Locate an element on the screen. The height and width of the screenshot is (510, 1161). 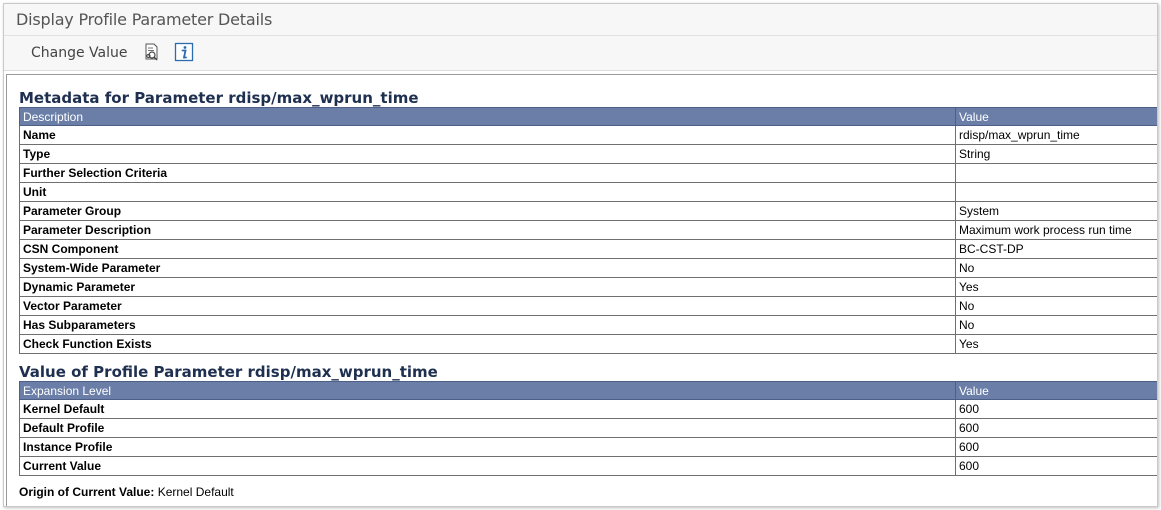
origin-label: Origin of Current Value: is located at coordinates (87, 492).